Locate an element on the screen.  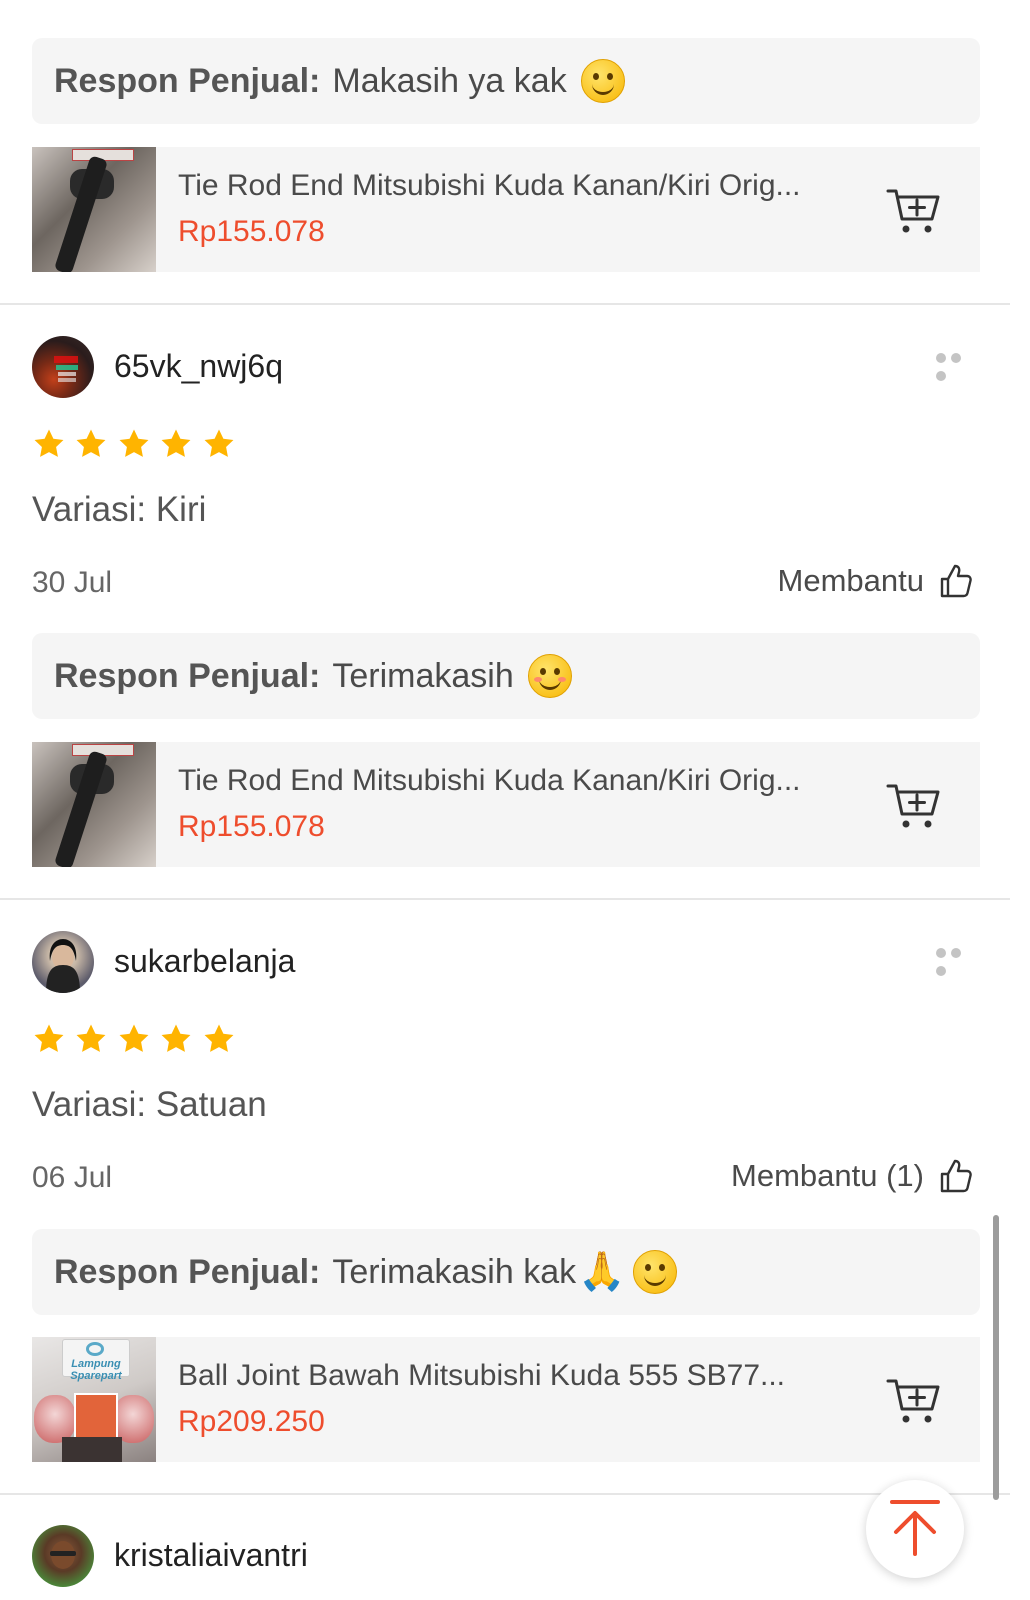
variant-label: Variasi: Kiri is located at coordinates (119, 509).